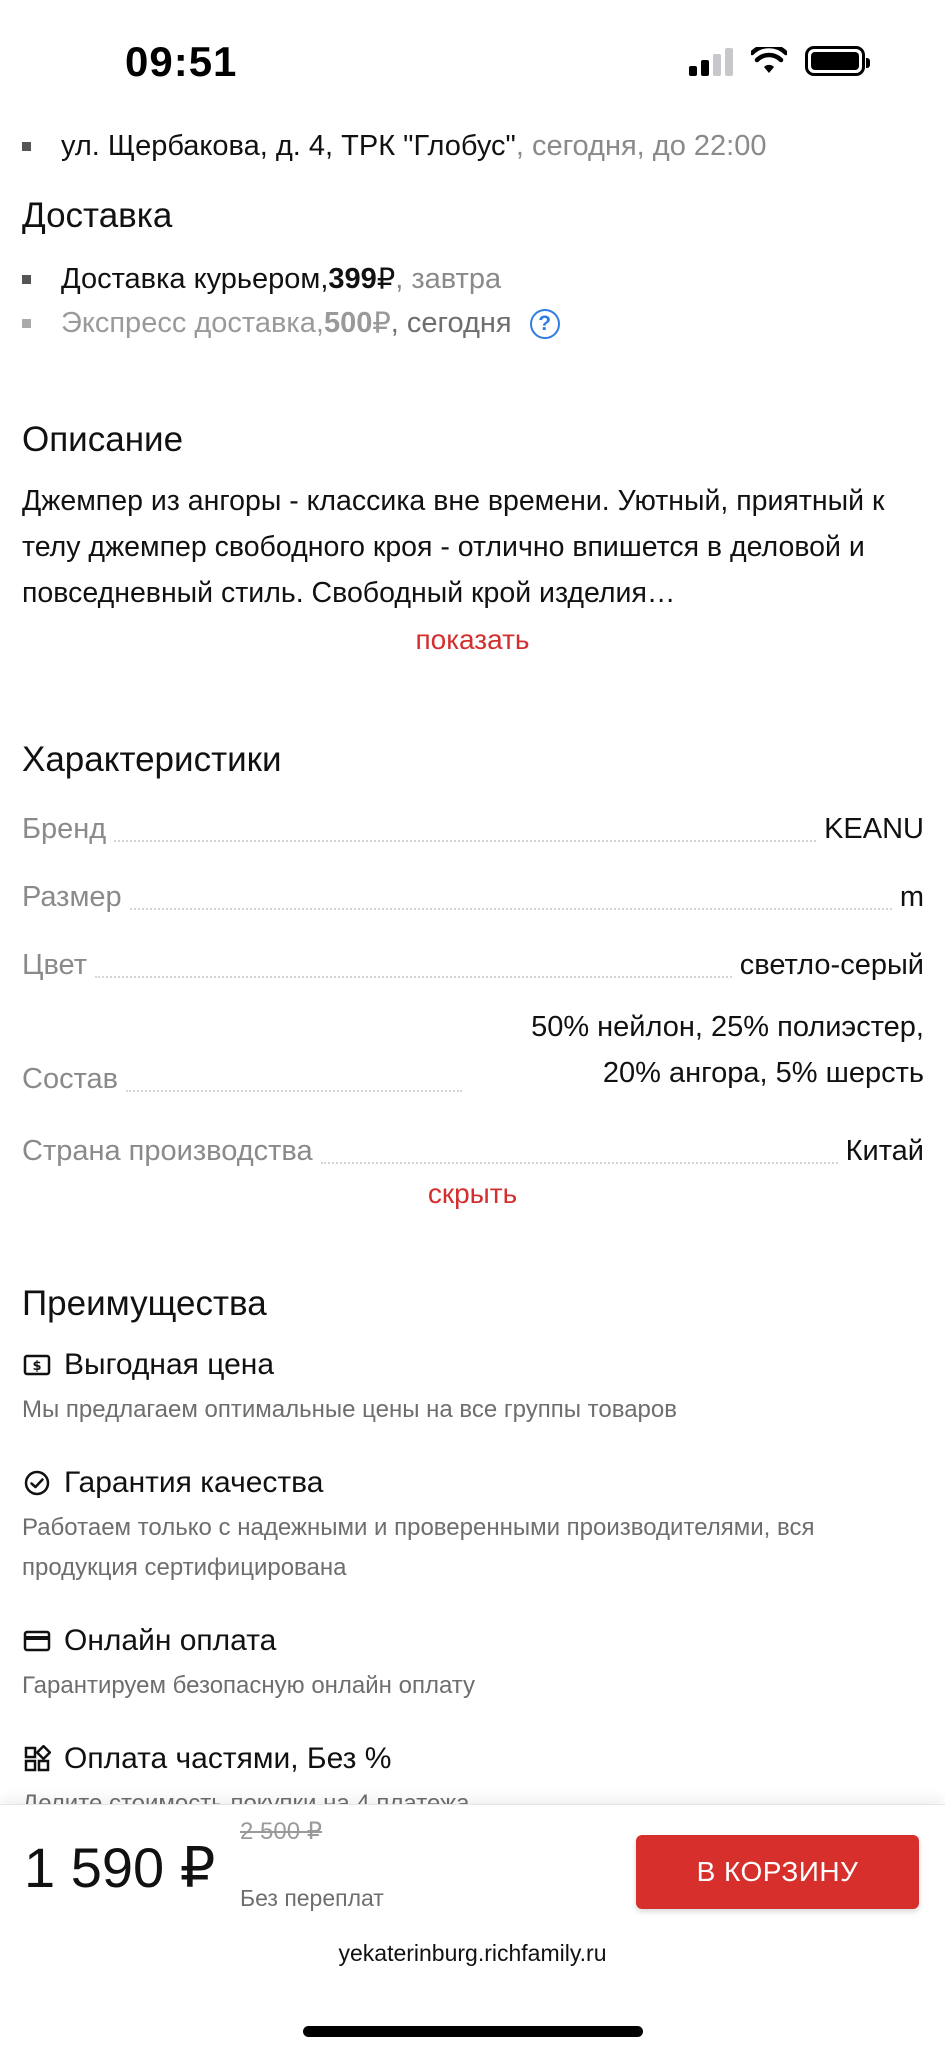 This screenshot has width=945, height=2048. Describe the element at coordinates (386, 280) in the screenshot. I see `courier-currency: ₽` at that location.